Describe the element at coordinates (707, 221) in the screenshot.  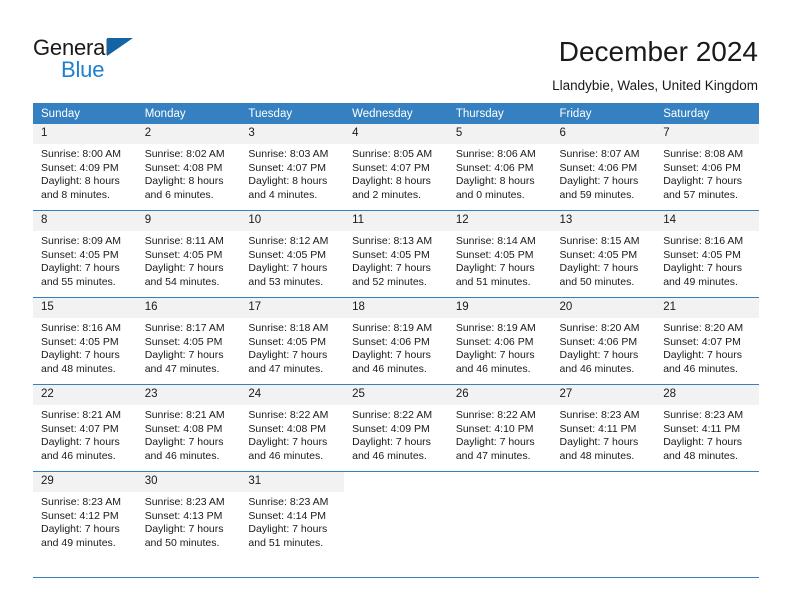
I see `day-number: 14` at that location.